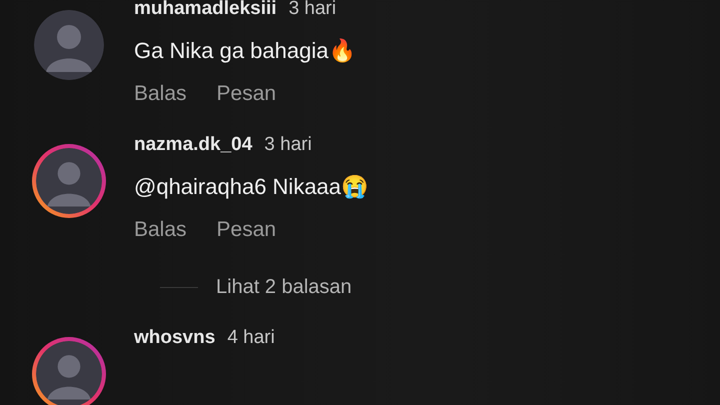  I want to click on view-replies-link: Lihat 2 balasan, so click(284, 287).